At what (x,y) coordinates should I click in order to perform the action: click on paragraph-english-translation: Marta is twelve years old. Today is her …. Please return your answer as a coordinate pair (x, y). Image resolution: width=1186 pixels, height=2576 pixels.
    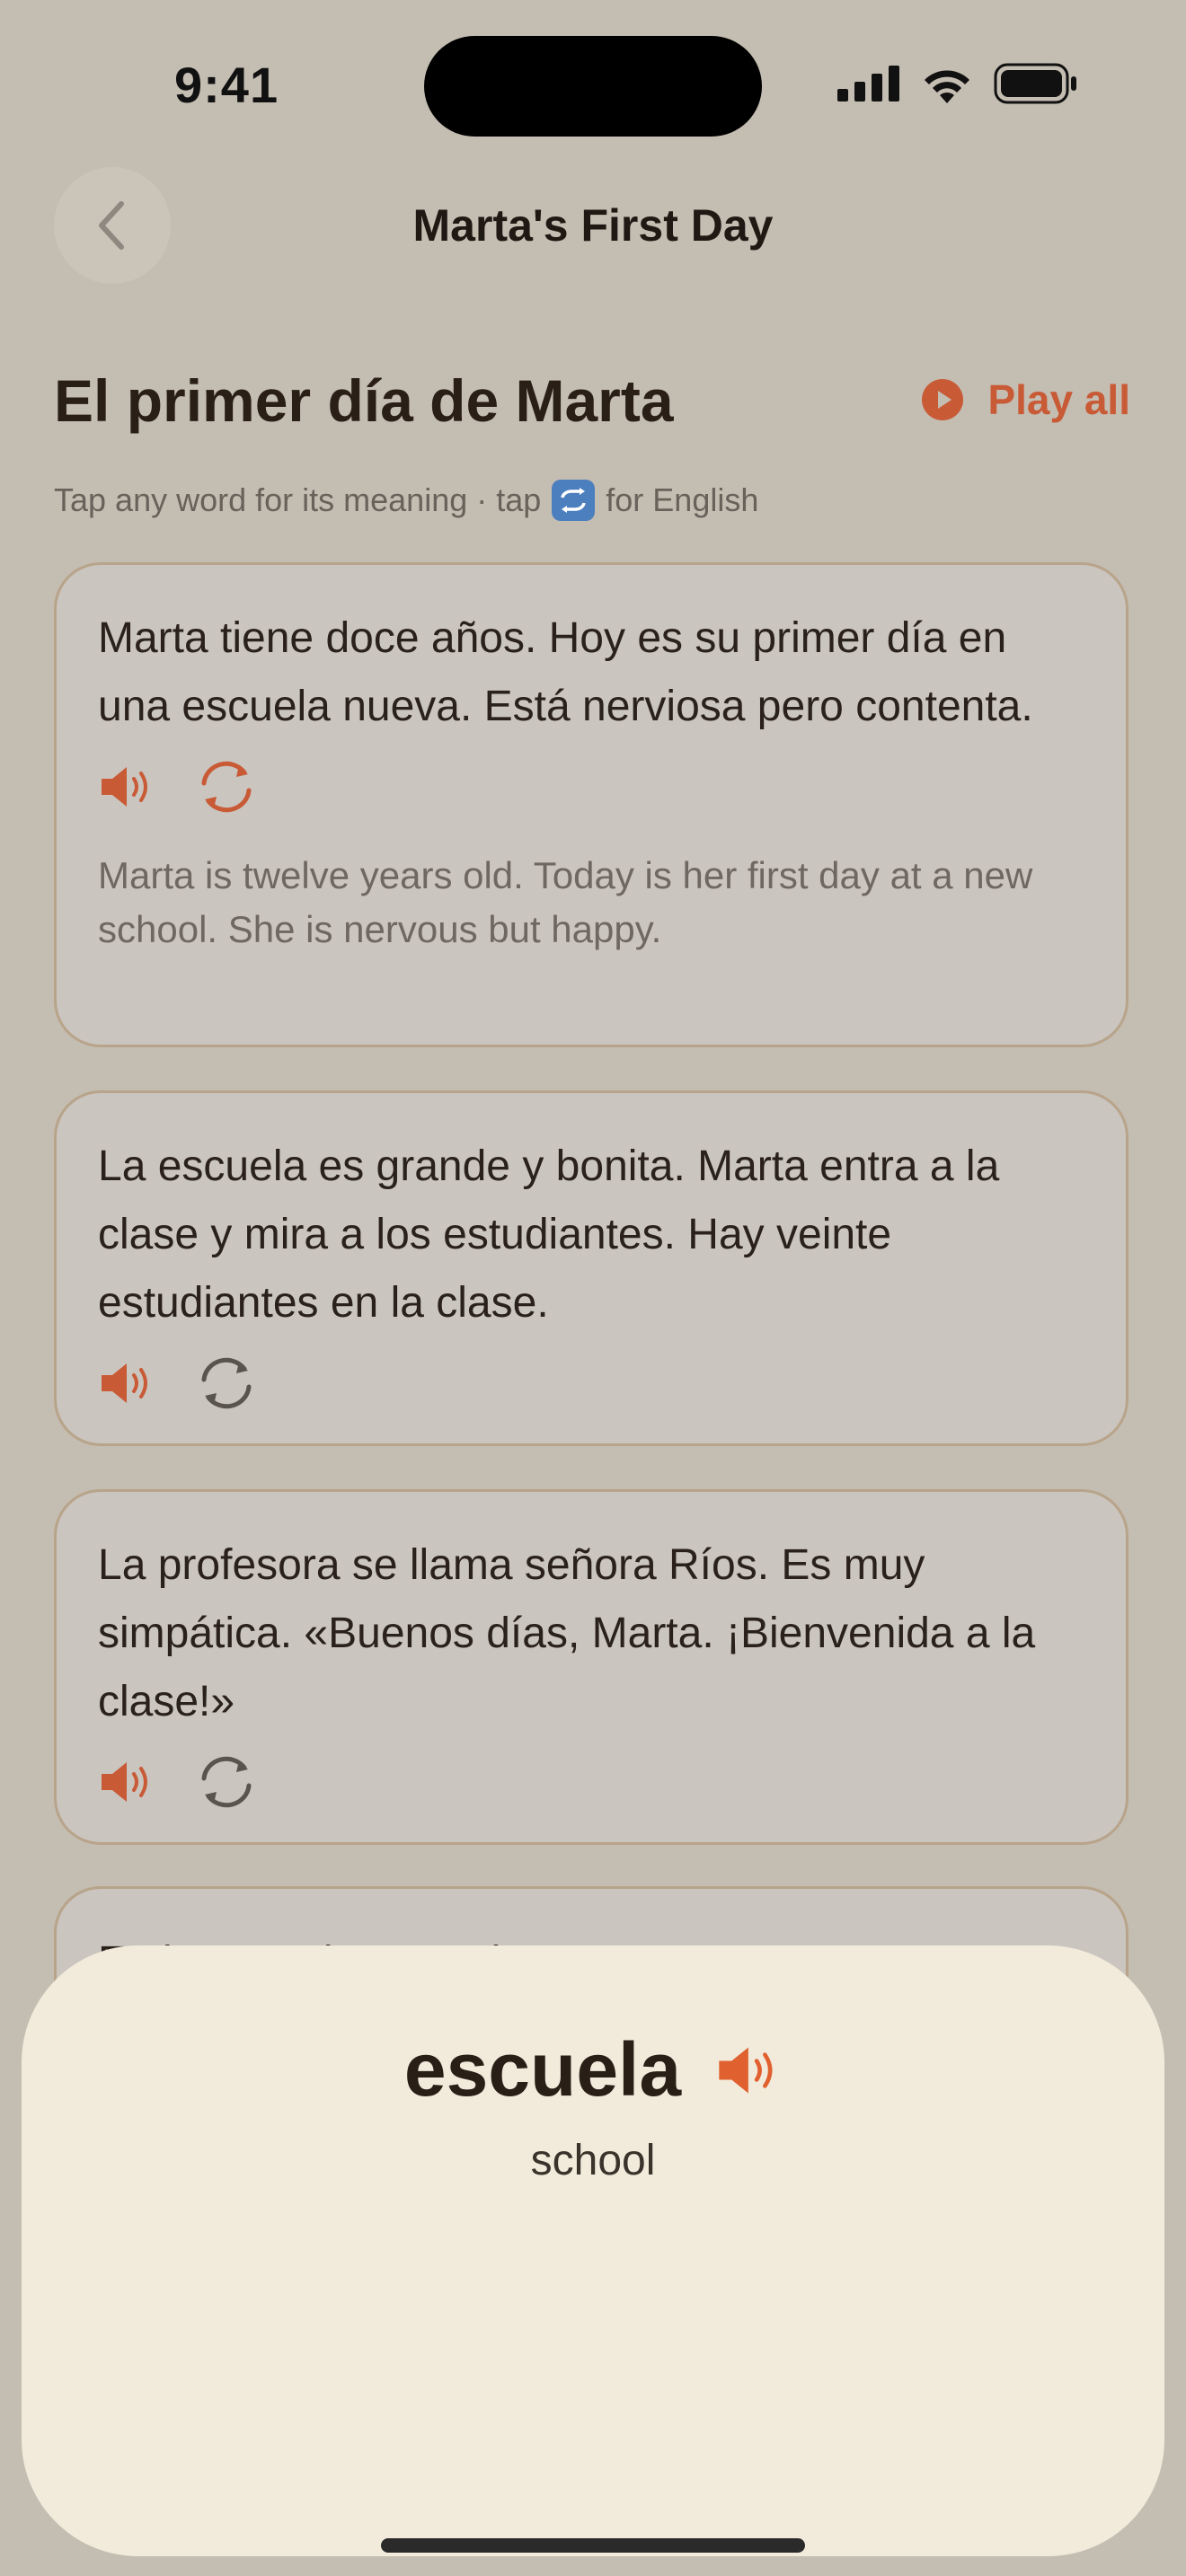
    Looking at the image, I should click on (565, 902).